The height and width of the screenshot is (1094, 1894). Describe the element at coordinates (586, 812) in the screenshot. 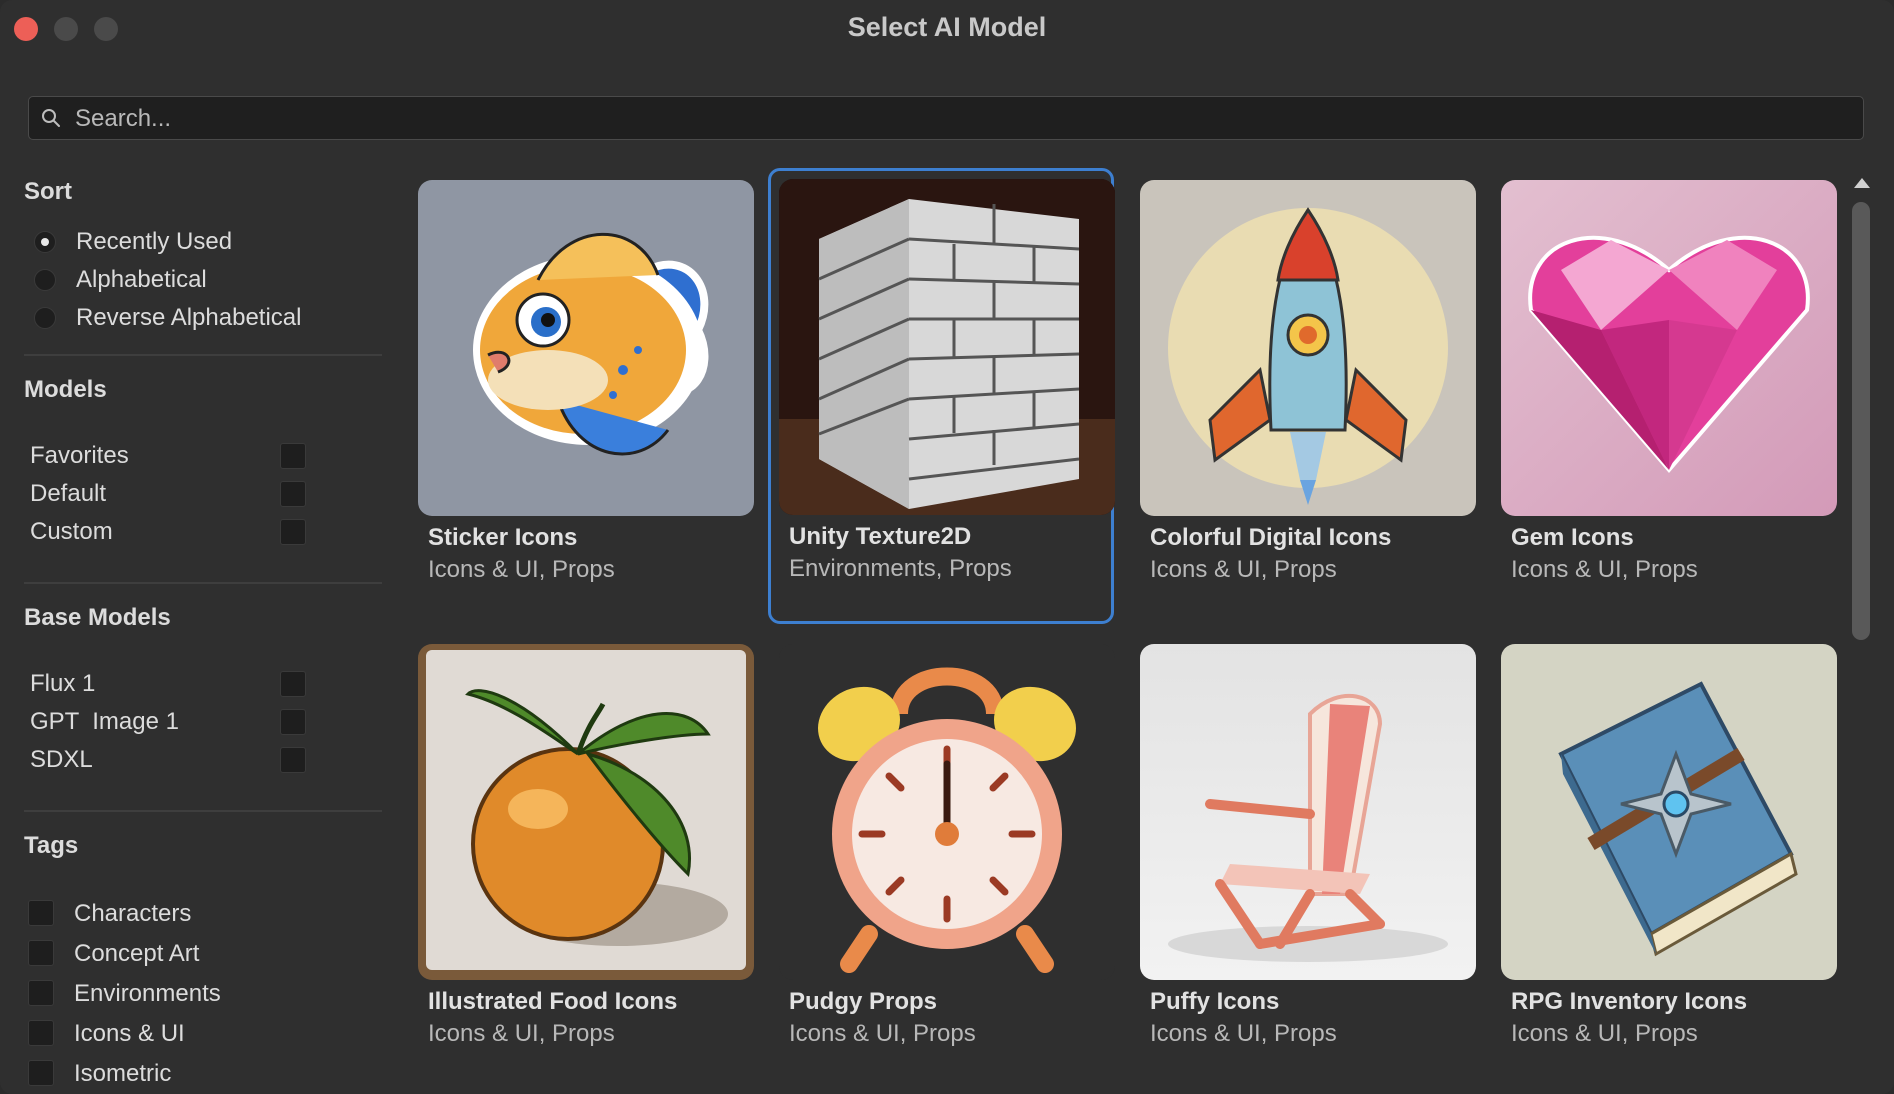

I see `orange-icon` at that location.